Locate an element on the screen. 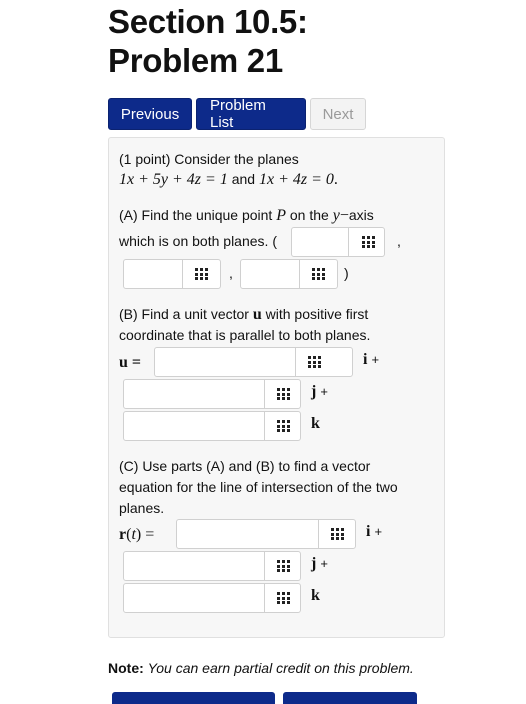 This screenshot has width=526, height=704. previous-button: Previous is located at coordinates (150, 114).